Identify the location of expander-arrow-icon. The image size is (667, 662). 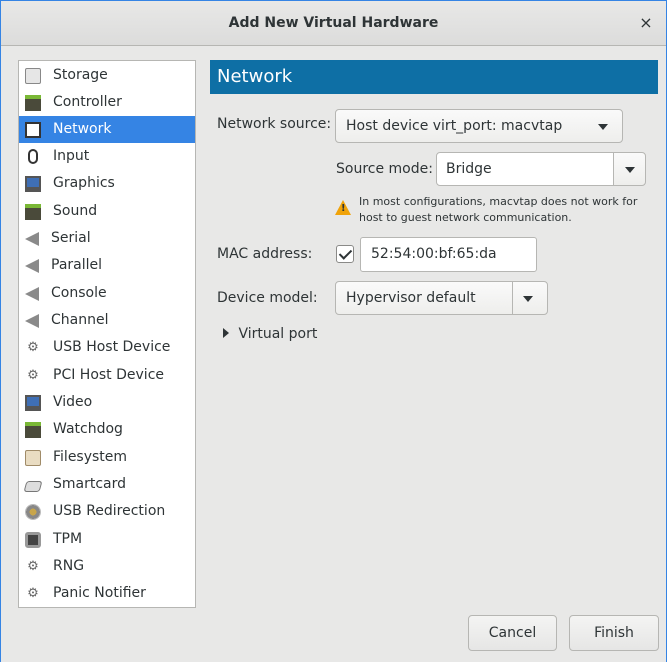
(226, 333).